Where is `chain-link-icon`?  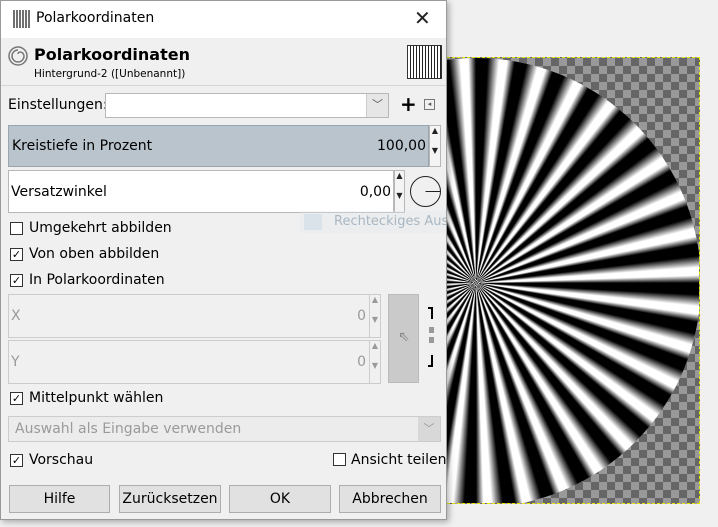 chain-link-icon is located at coordinates (431, 338).